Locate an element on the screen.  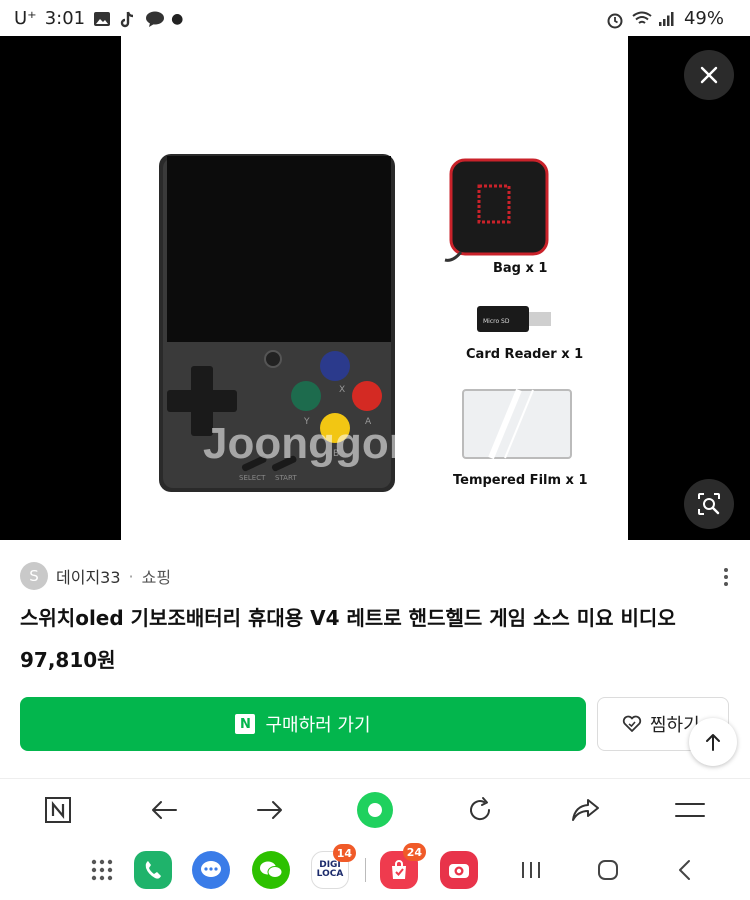
buy-button: N 구매하러 가기 is located at coordinates (303, 724).